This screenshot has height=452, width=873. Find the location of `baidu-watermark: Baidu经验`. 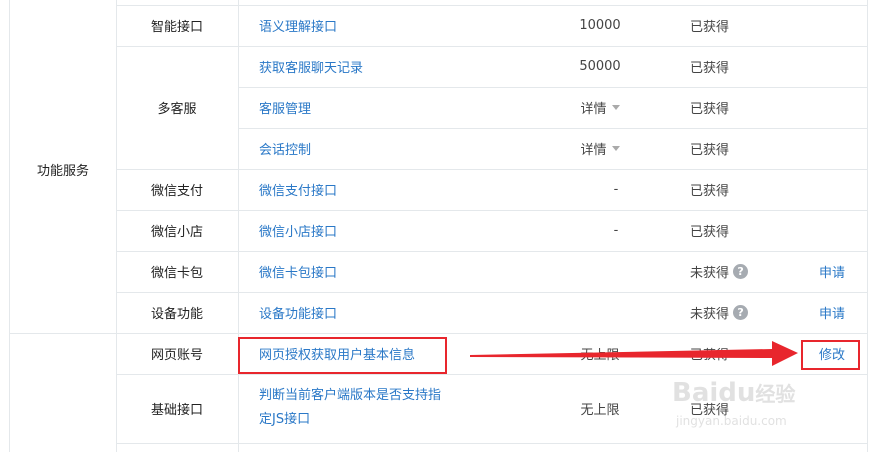

baidu-watermark: Baidu经验 is located at coordinates (733, 393).